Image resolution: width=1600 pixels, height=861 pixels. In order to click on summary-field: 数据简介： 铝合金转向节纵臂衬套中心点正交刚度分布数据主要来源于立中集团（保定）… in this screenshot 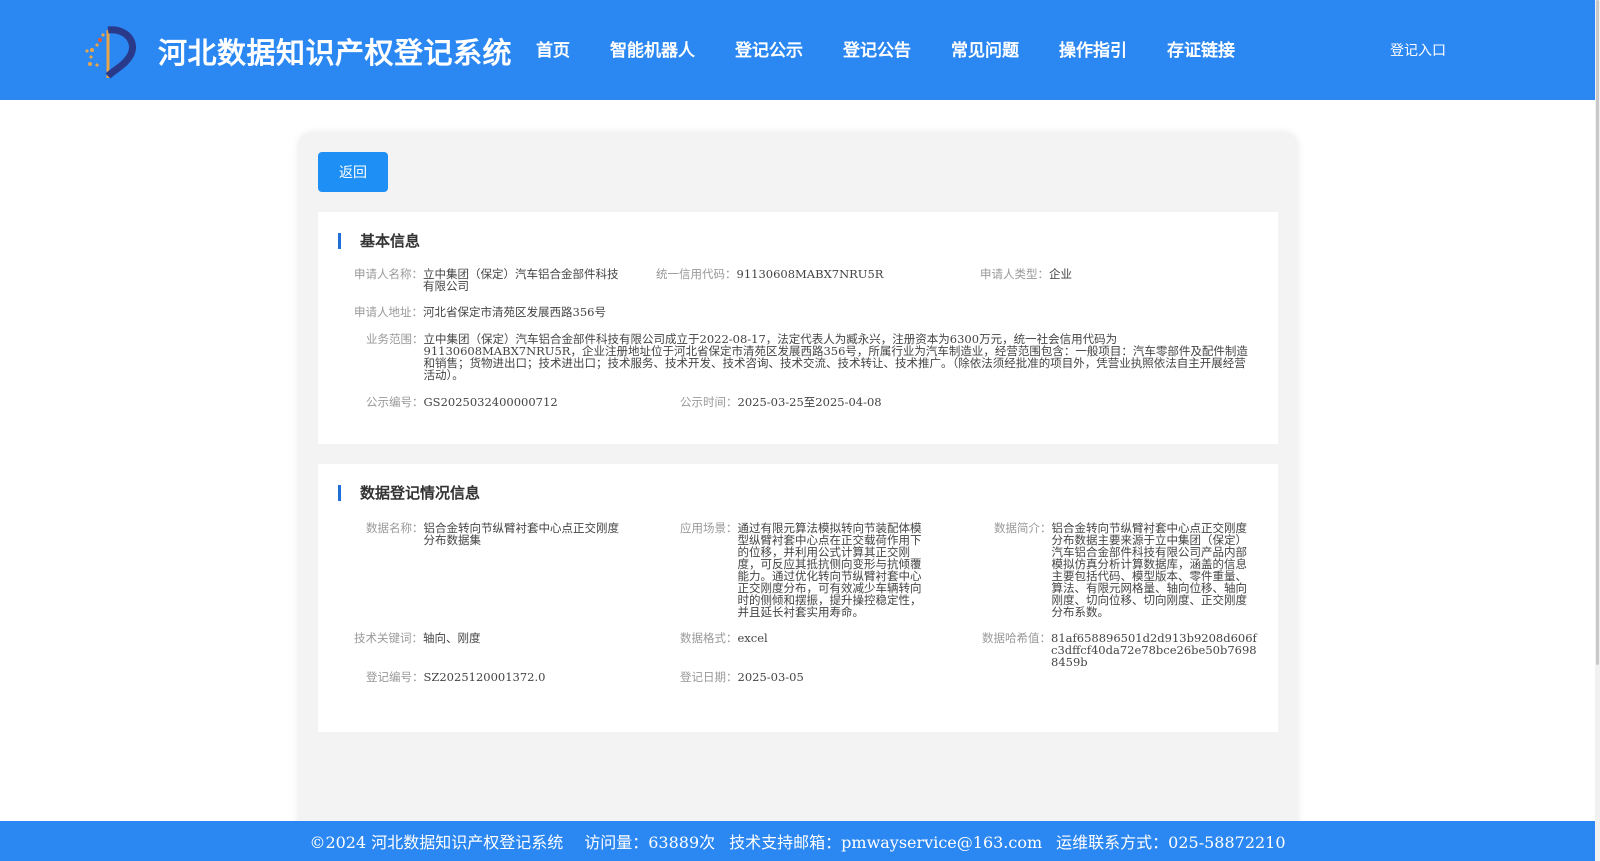, I will do `click(1134, 570)`.